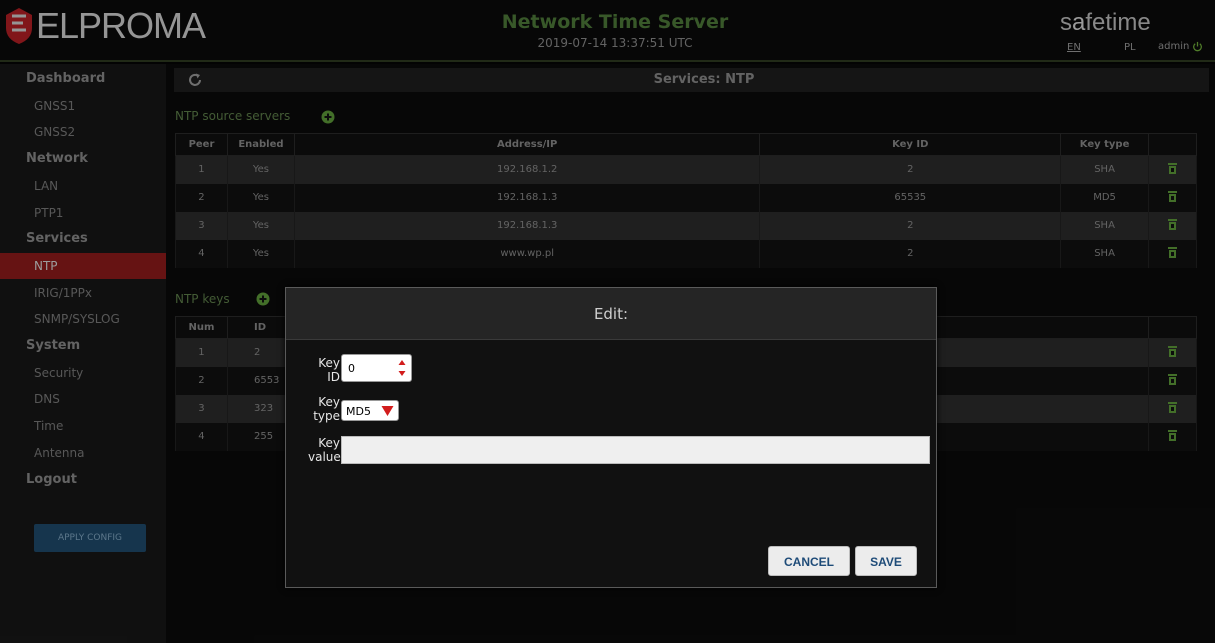 The height and width of the screenshot is (643, 1215). Describe the element at coordinates (358, 411) in the screenshot. I see `key-type-value: MD5` at that location.